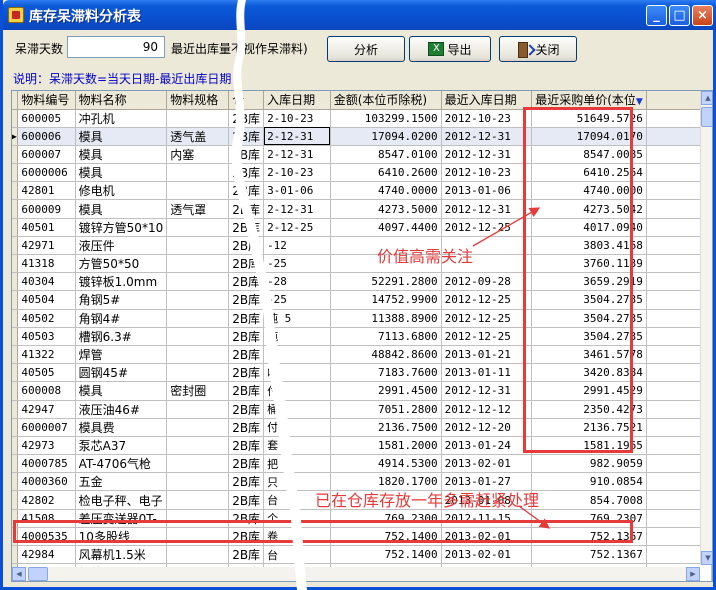  I want to click on table-cell: 个, so click(297, 518).